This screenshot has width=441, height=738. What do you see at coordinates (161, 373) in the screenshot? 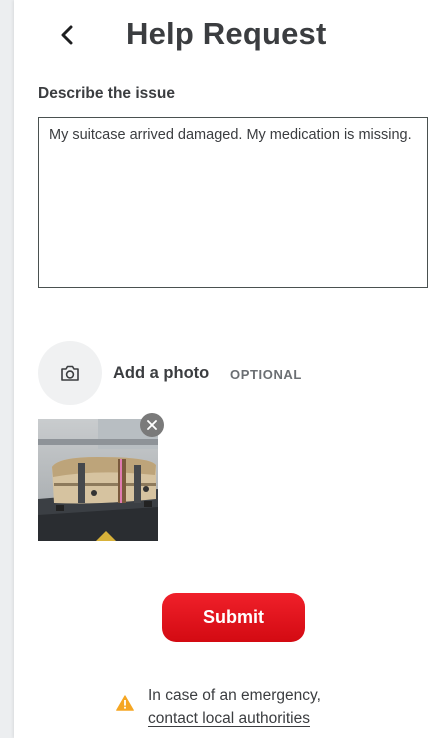
I see `add-photo-label: Add a photo` at bounding box center [161, 373].